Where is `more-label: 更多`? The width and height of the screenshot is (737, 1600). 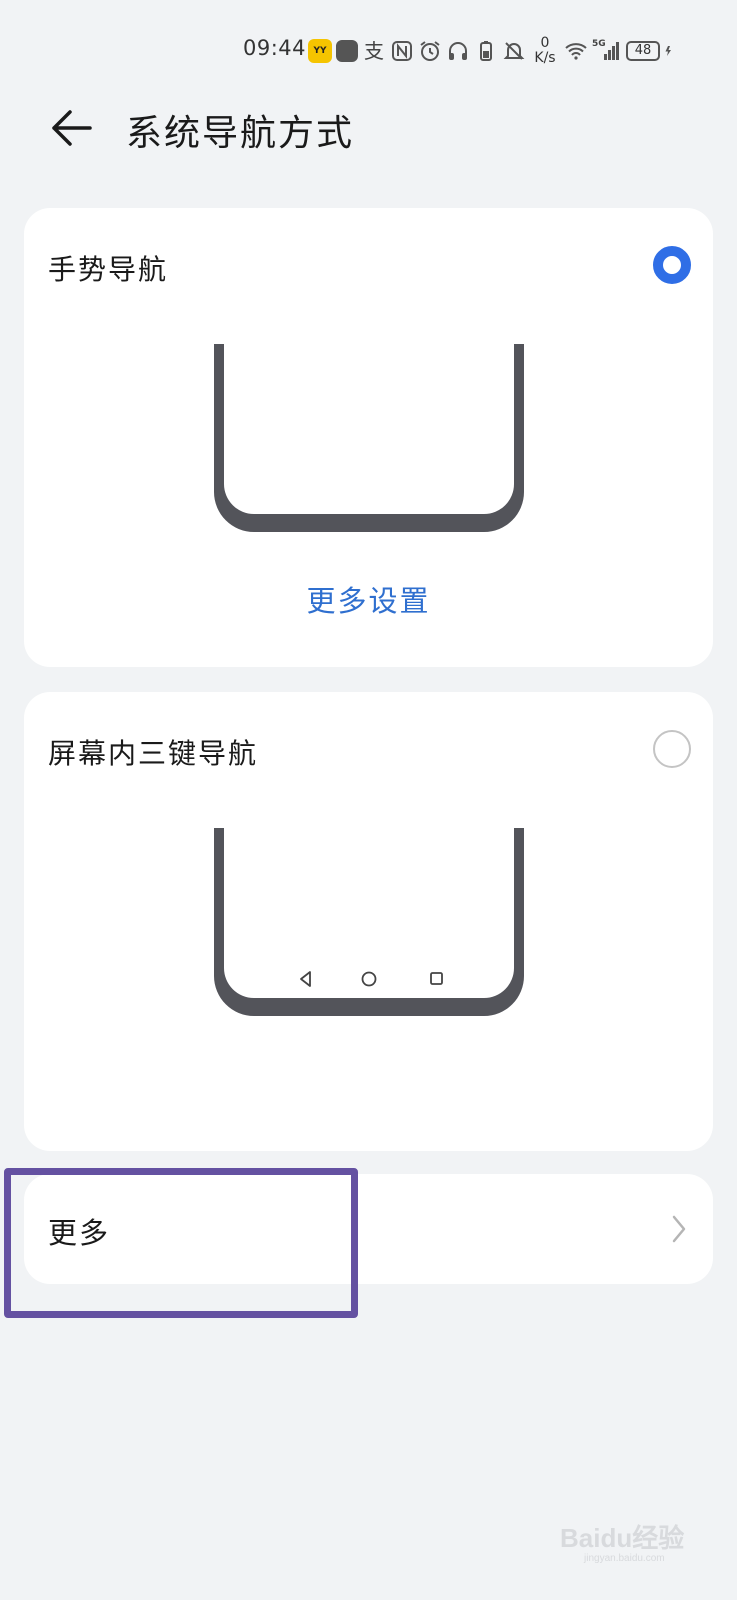 more-label: 更多 is located at coordinates (79, 1233).